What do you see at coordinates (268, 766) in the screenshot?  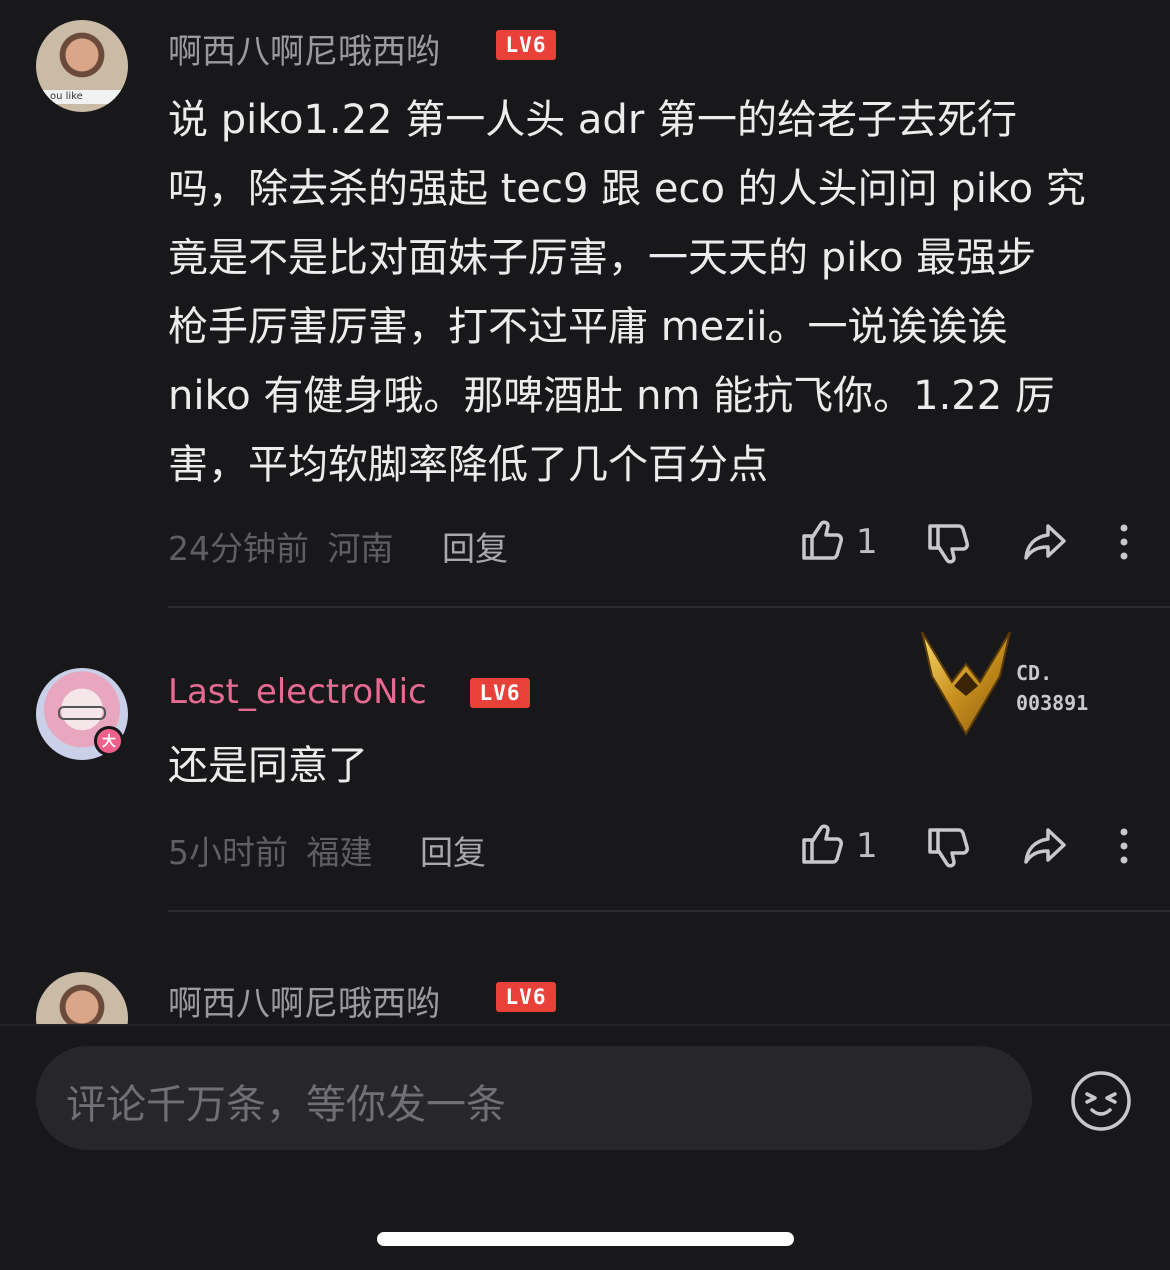 I see `comment-line: 还是同意了` at bounding box center [268, 766].